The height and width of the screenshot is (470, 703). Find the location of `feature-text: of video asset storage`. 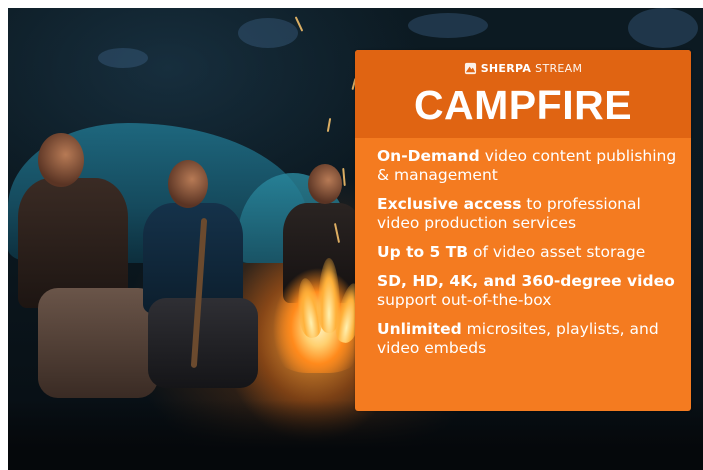

feature-text: of video asset storage is located at coordinates (557, 252).